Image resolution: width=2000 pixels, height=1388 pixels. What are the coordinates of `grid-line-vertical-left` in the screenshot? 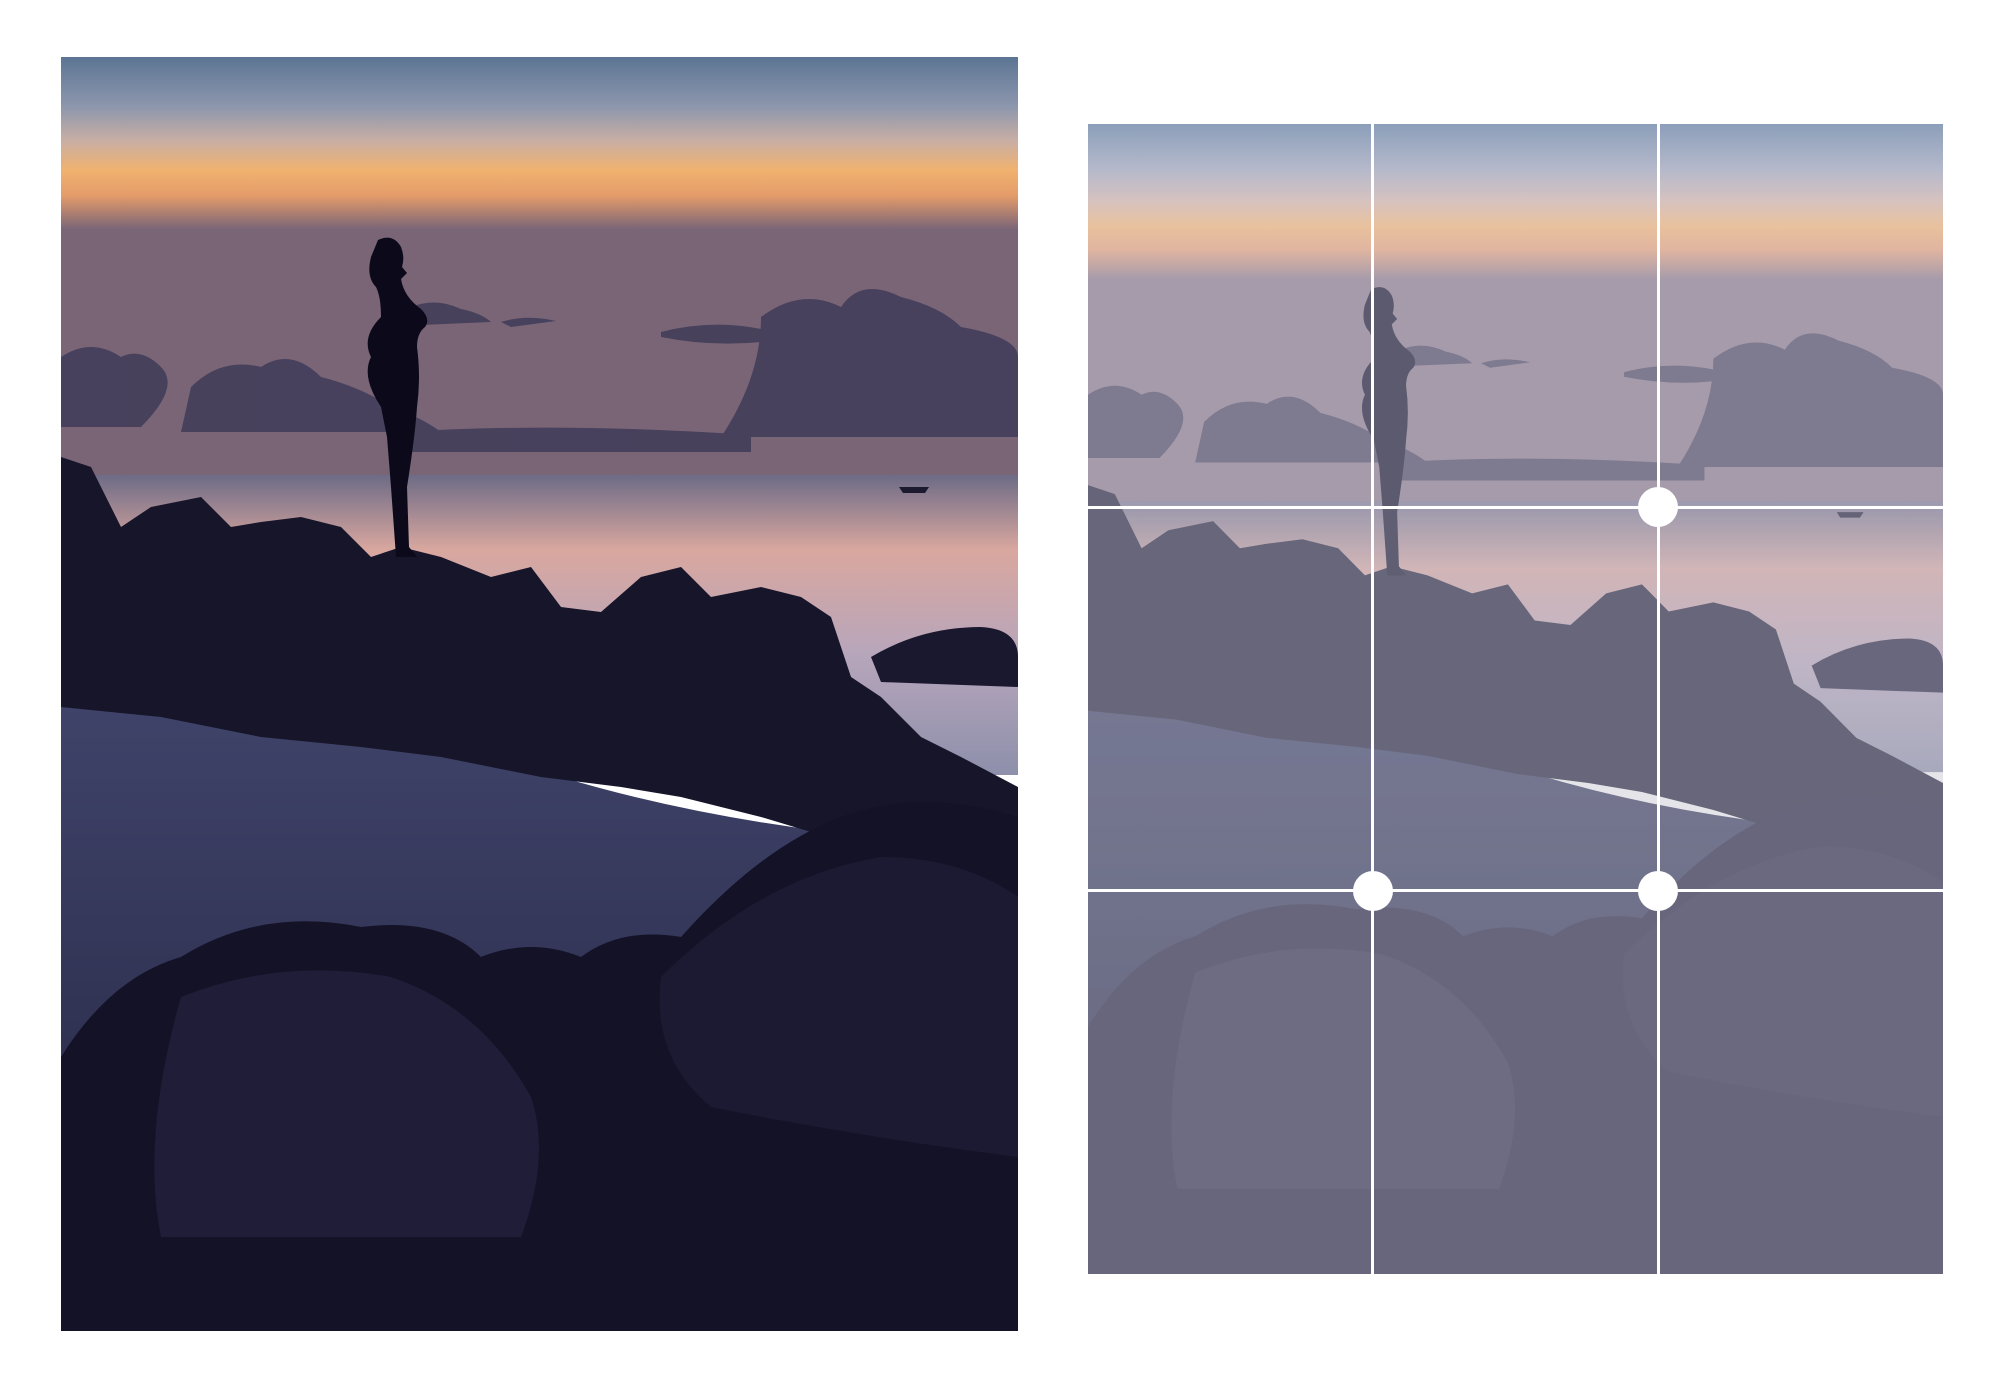 It's located at (1373, 699).